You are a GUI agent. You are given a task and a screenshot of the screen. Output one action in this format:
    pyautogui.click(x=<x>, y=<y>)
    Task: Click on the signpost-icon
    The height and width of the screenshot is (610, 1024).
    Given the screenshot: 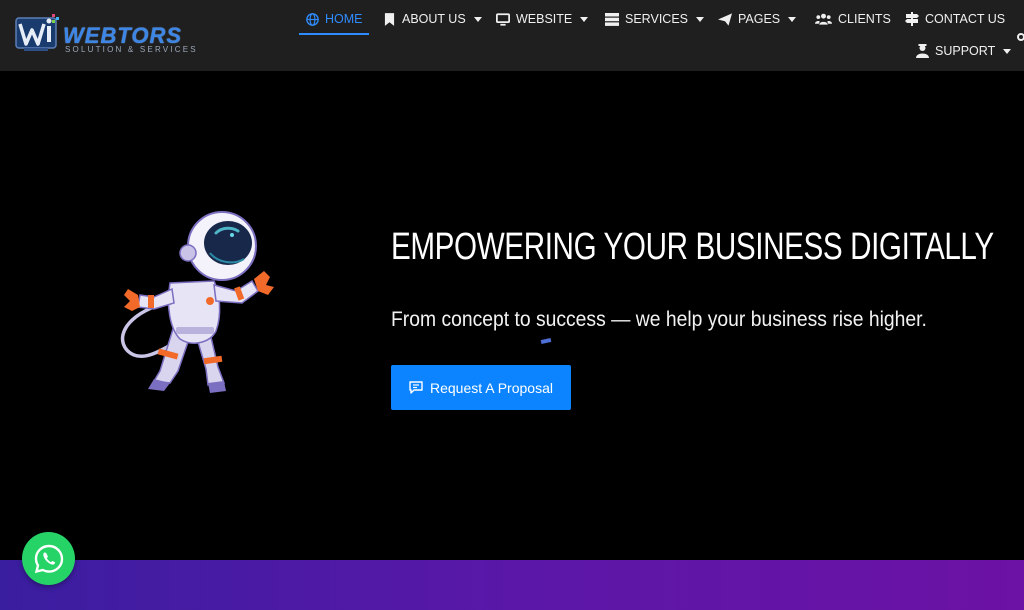 What is the action you would take?
    pyautogui.click(x=912, y=19)
    